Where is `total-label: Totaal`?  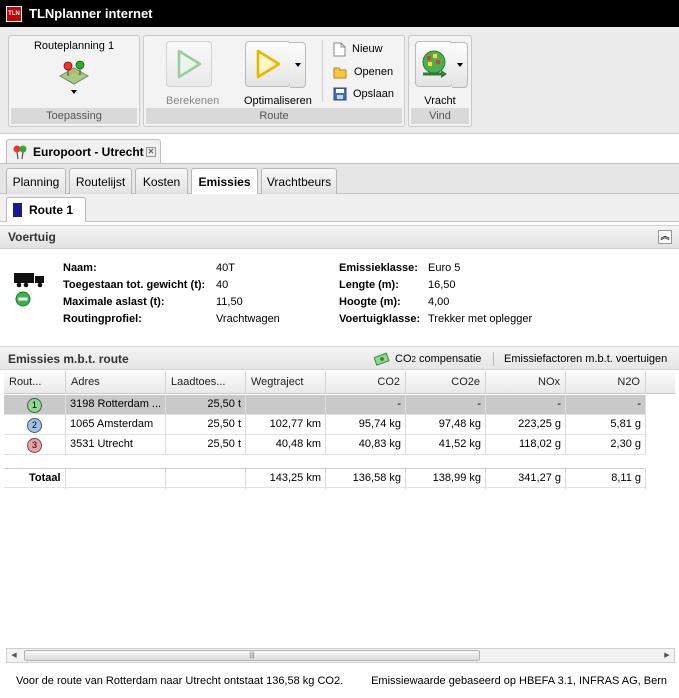
total-label: Totaal is located at coordinates (35, 479).